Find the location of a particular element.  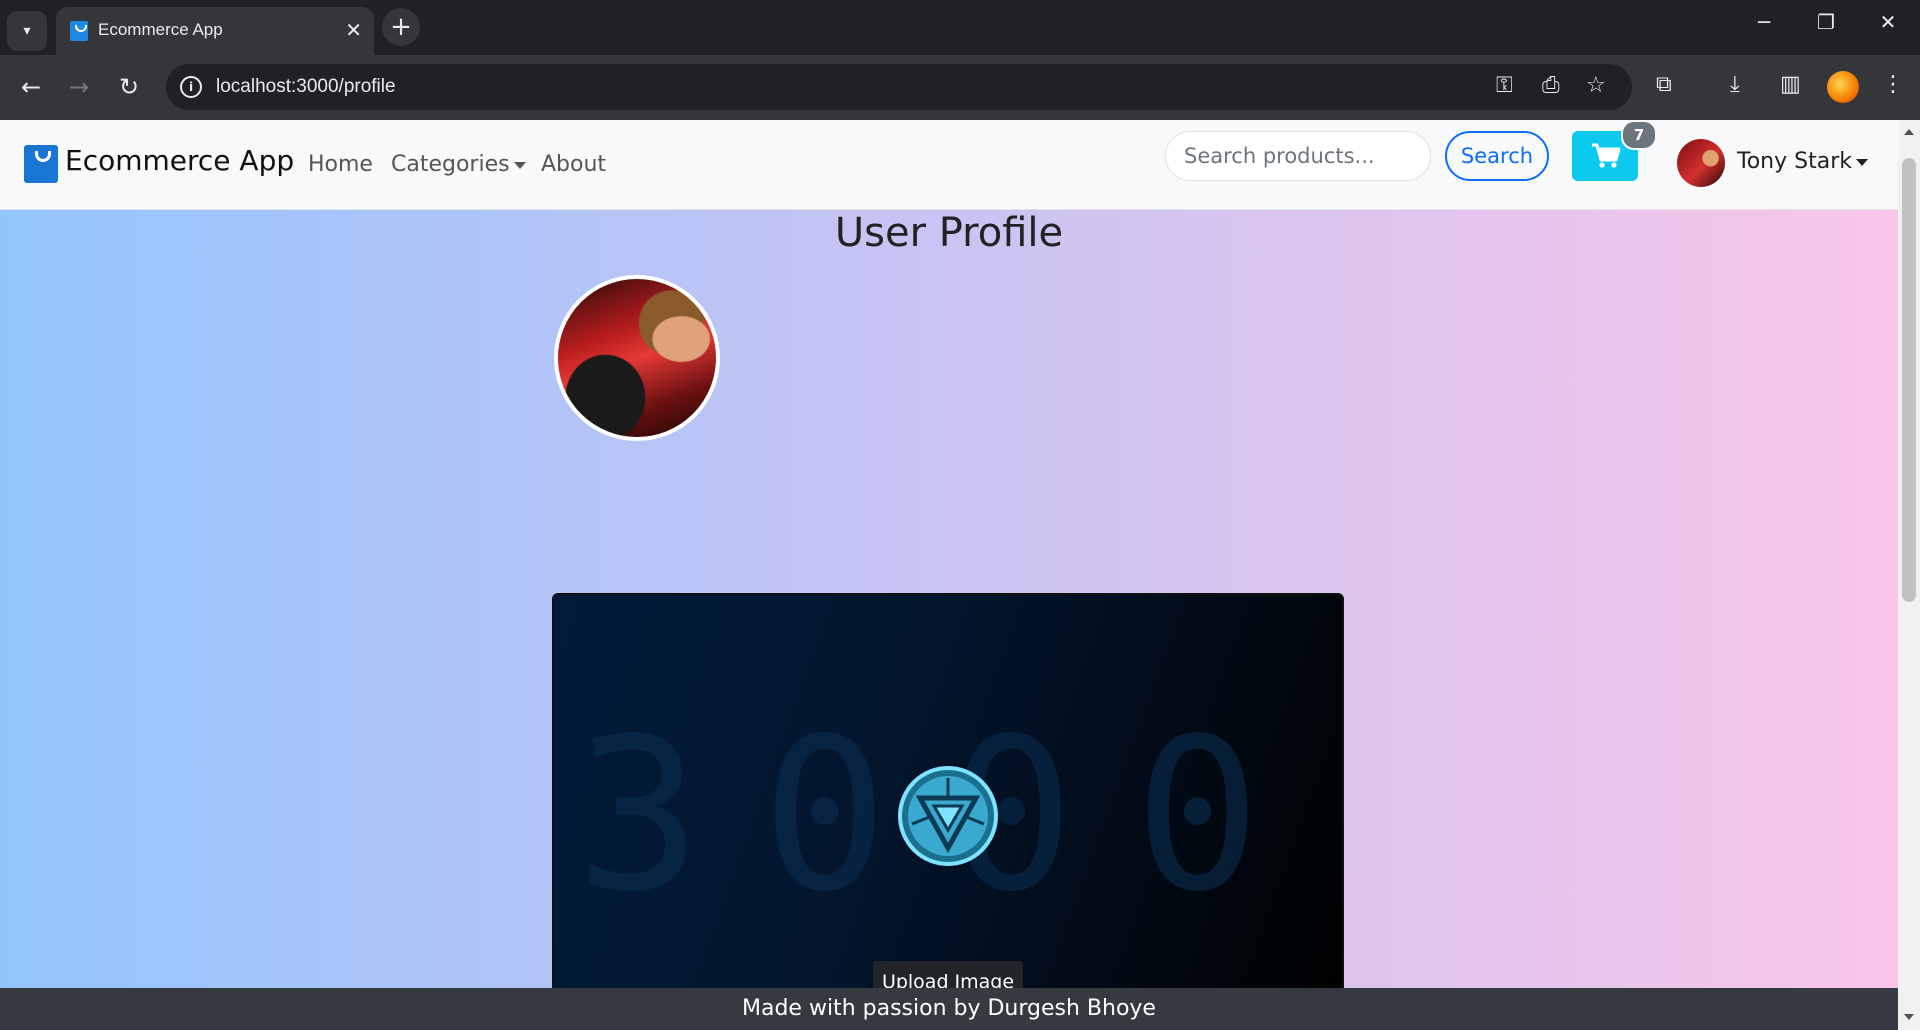

tab-title: Ecommerce App is located at coordinates (160, 29).